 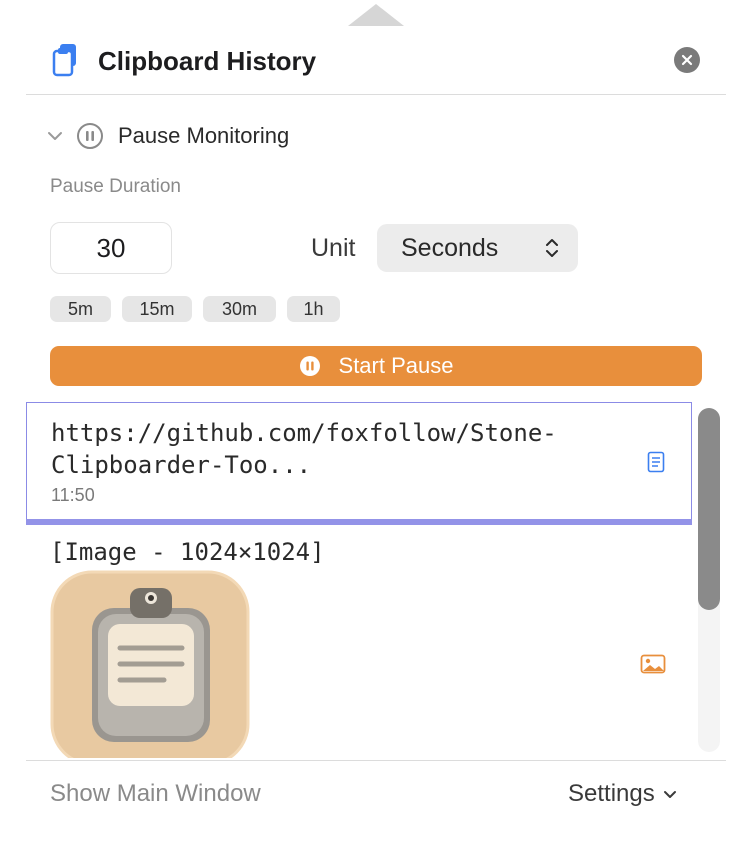 I want to click on pause-monitoring-toggle: Pause Monitoring, so click(x=167, y=136).